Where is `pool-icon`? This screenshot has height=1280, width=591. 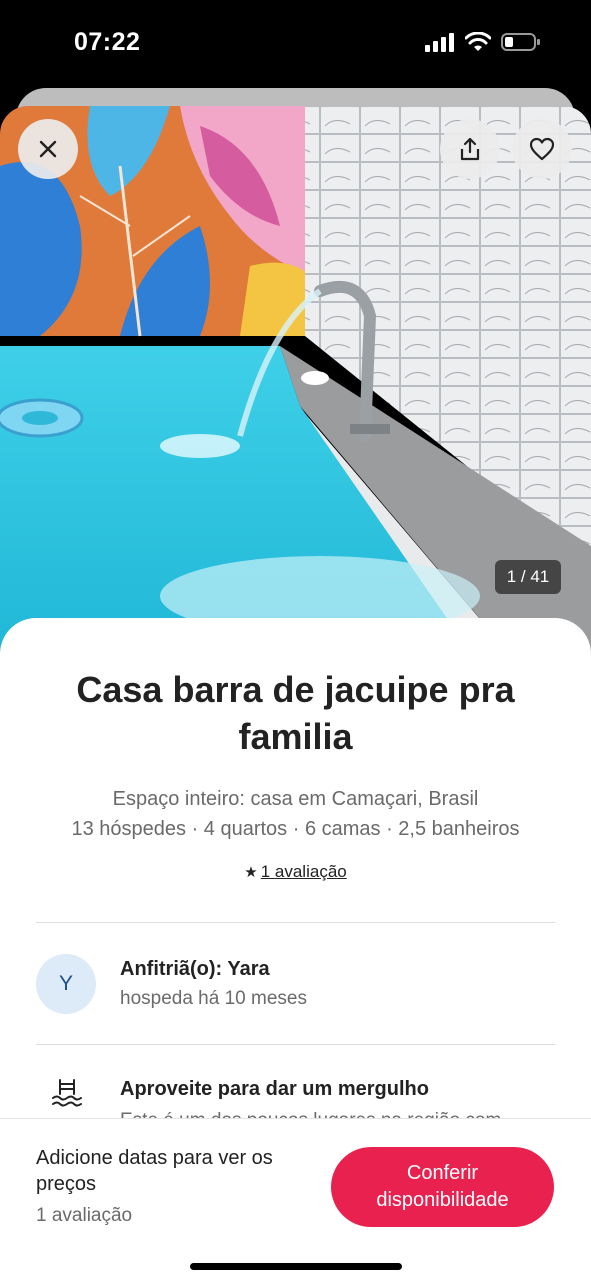 pool-icon is located at coordinates (67, 1093).